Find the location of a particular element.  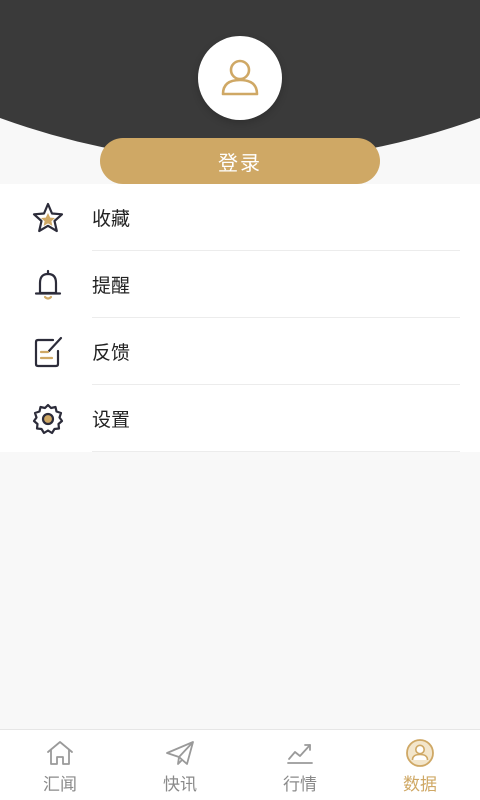

avatar is located at coordinates (240, 78).